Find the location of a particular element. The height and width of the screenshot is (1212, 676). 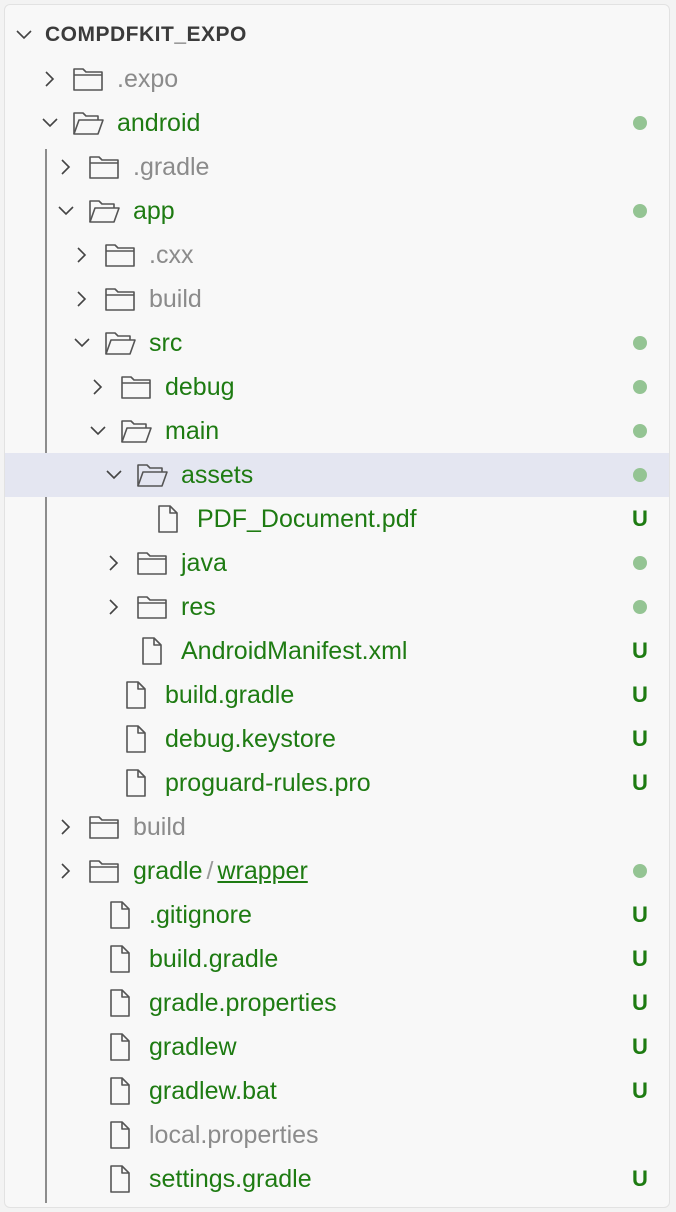

item-name: gradlew.bat is located at coordinates (213, 1091).